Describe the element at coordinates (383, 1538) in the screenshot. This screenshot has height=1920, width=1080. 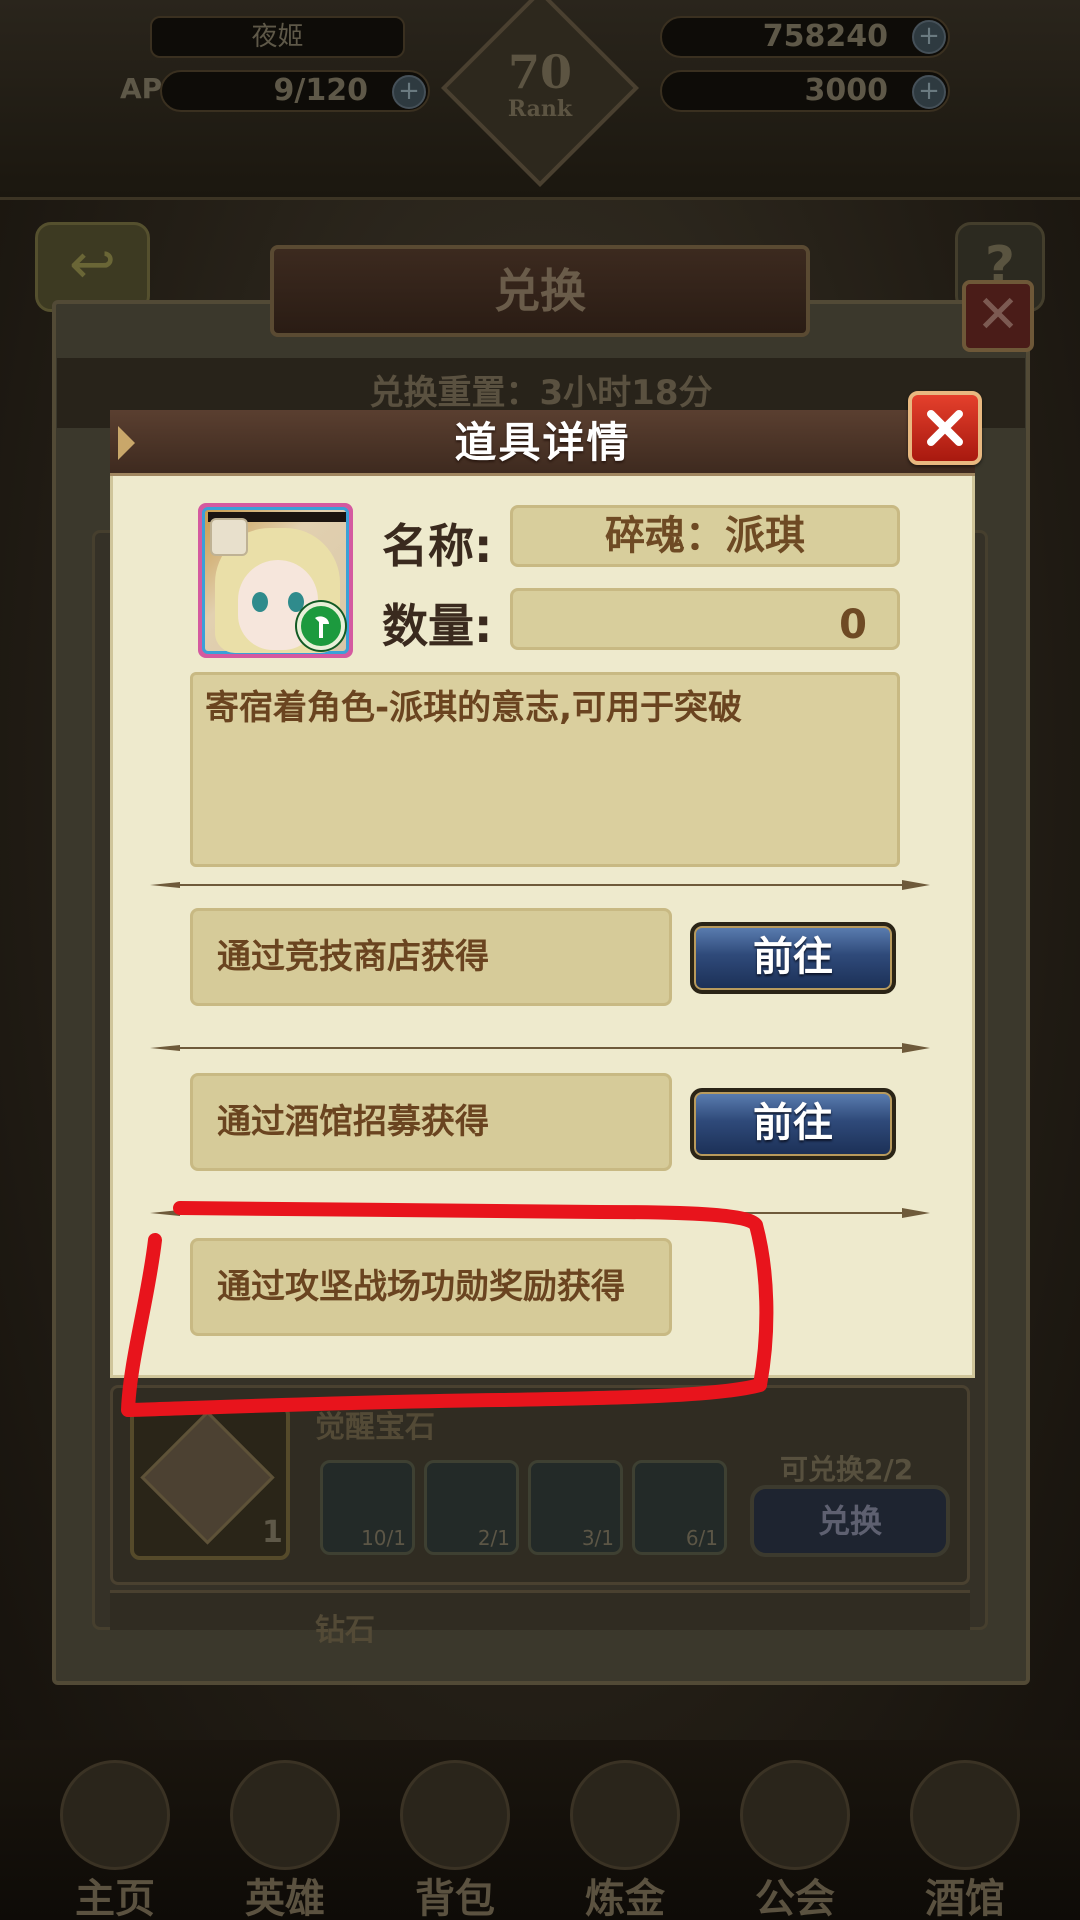
I see `material-count: 10/1` at that location.